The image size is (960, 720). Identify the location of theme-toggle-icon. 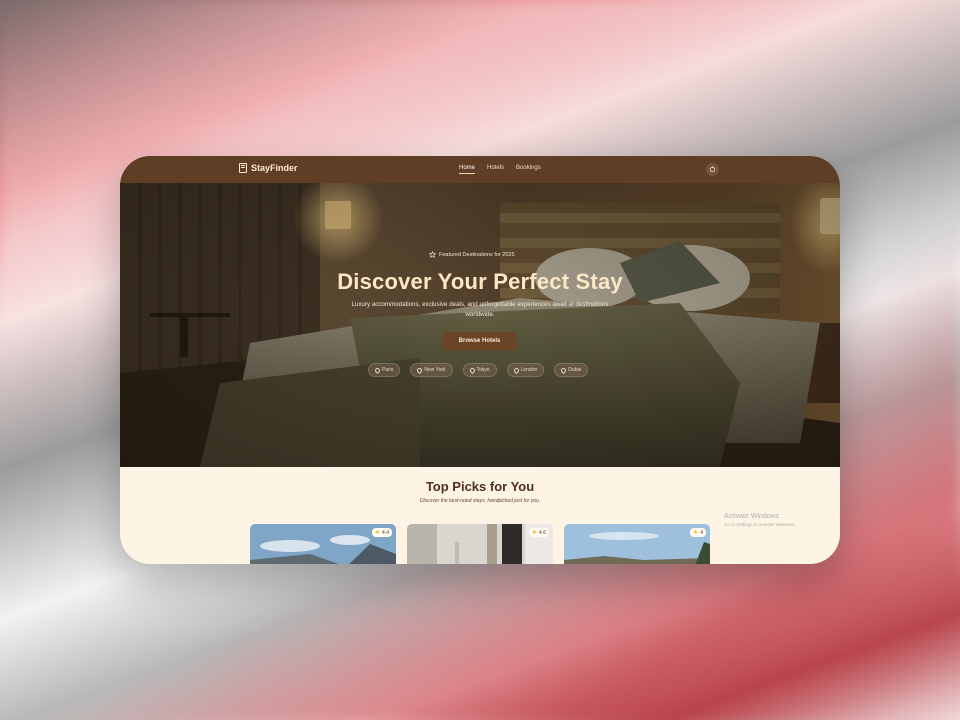
(712, 169).